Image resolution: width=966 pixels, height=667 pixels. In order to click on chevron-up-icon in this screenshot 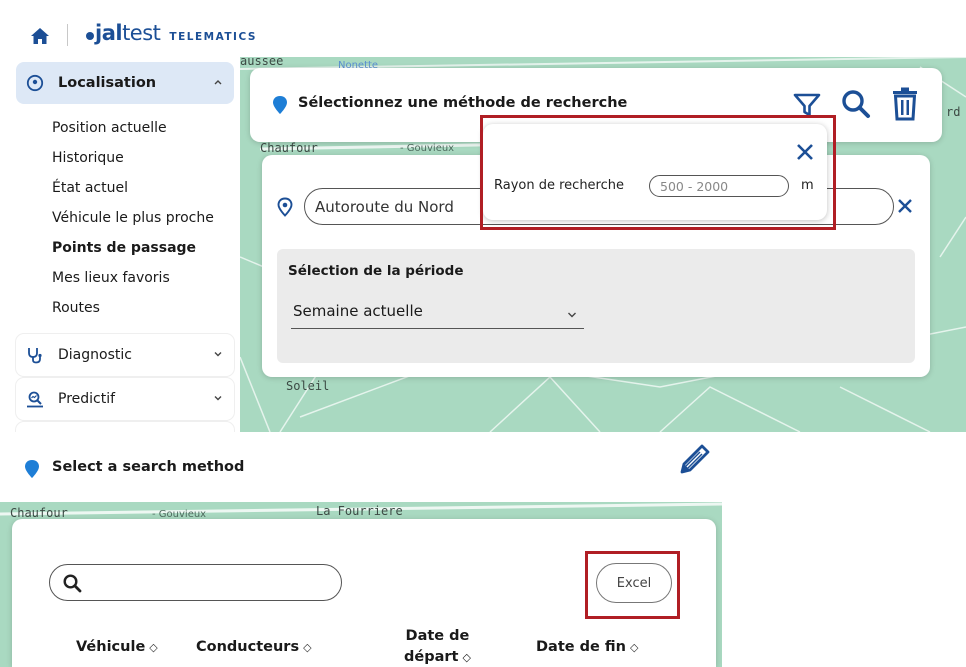, I will do `click(218, 82)`.